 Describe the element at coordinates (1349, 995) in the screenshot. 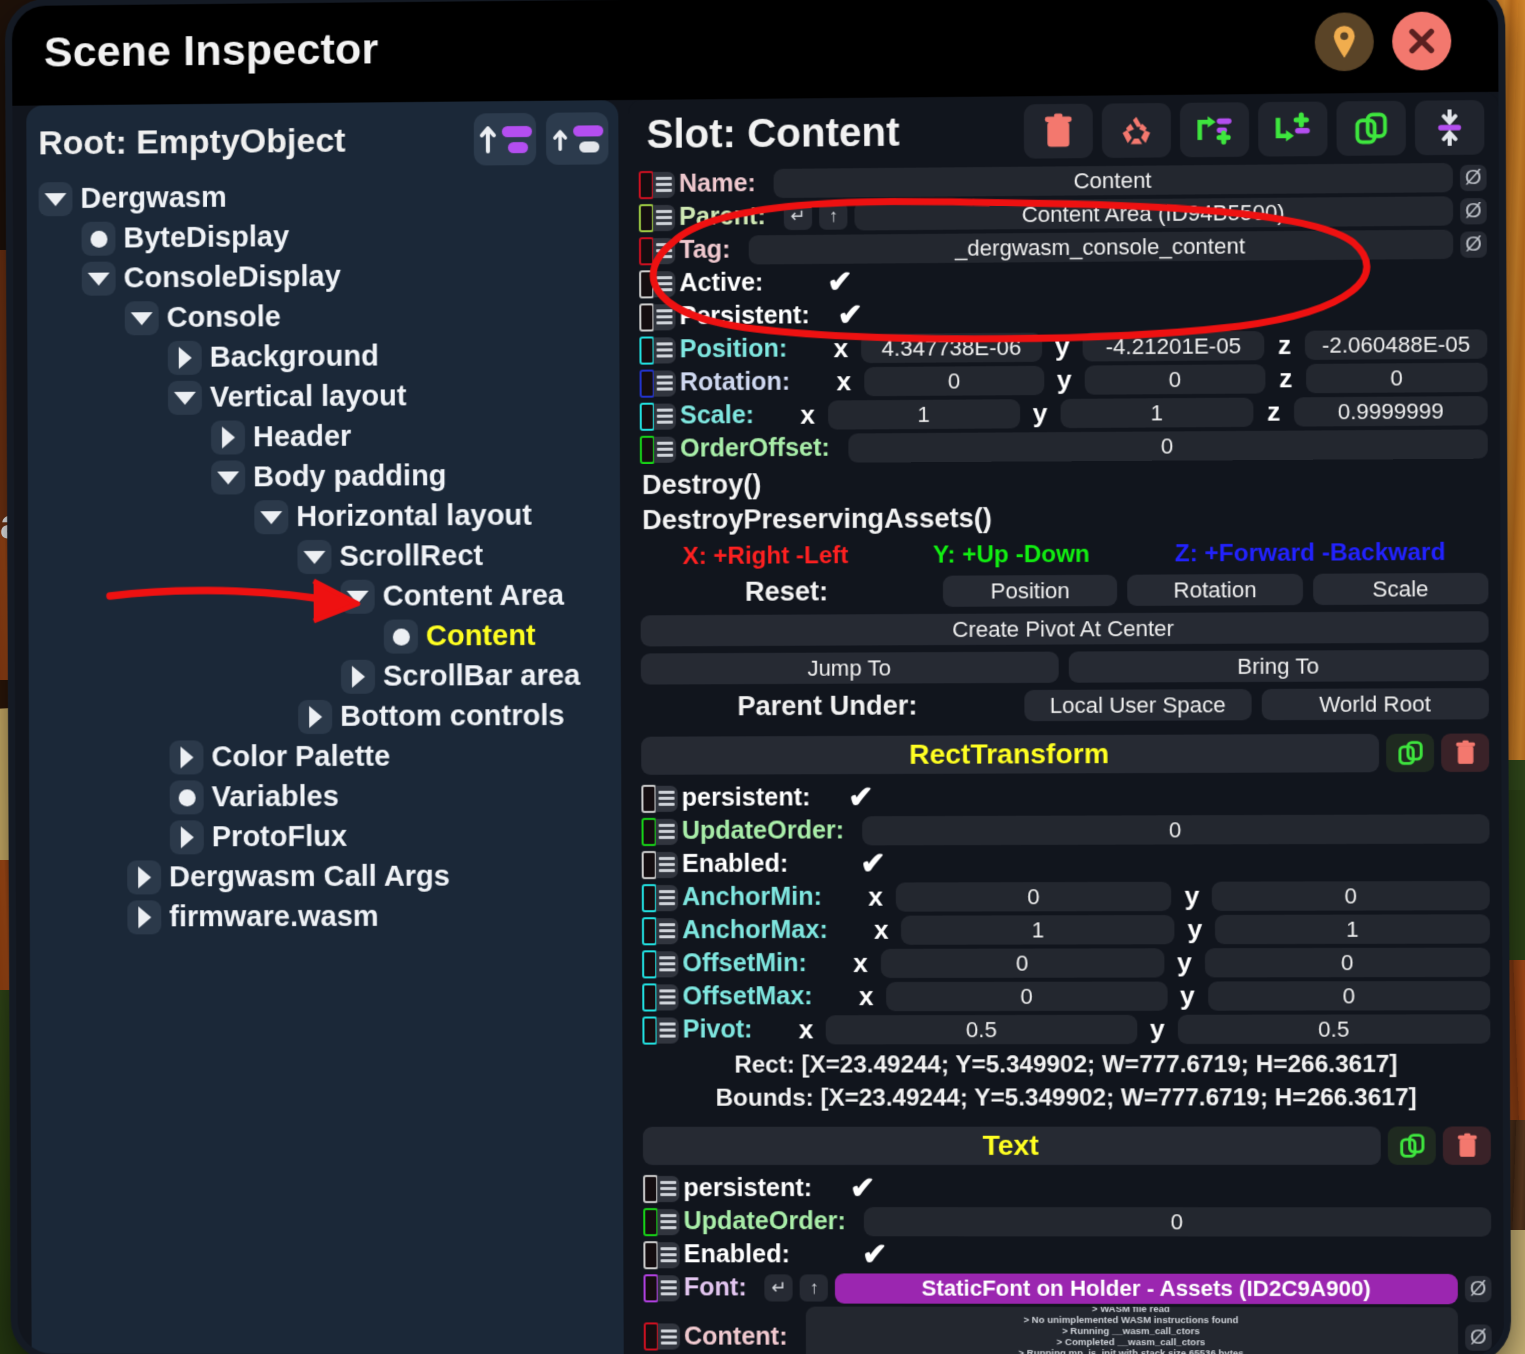

I see `offsetmax-y-input: 0` at that location.